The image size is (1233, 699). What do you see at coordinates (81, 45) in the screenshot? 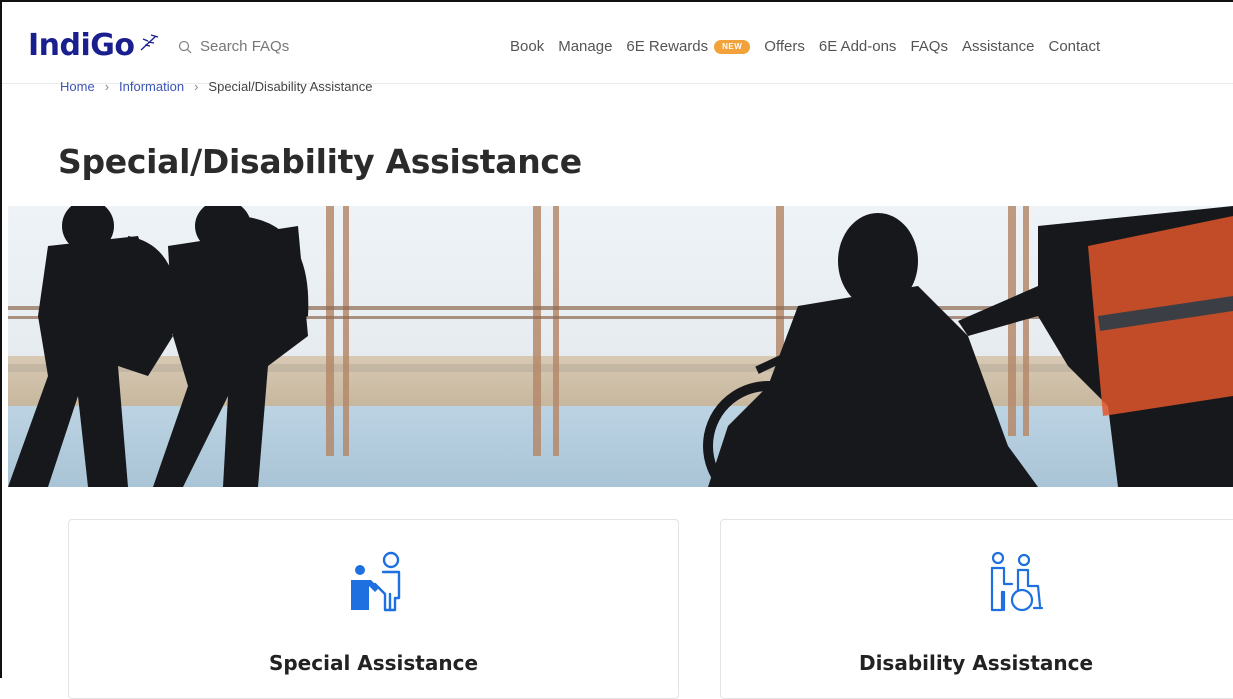
I see `logo-text: IndiGo` at bounding box center [81, 45].